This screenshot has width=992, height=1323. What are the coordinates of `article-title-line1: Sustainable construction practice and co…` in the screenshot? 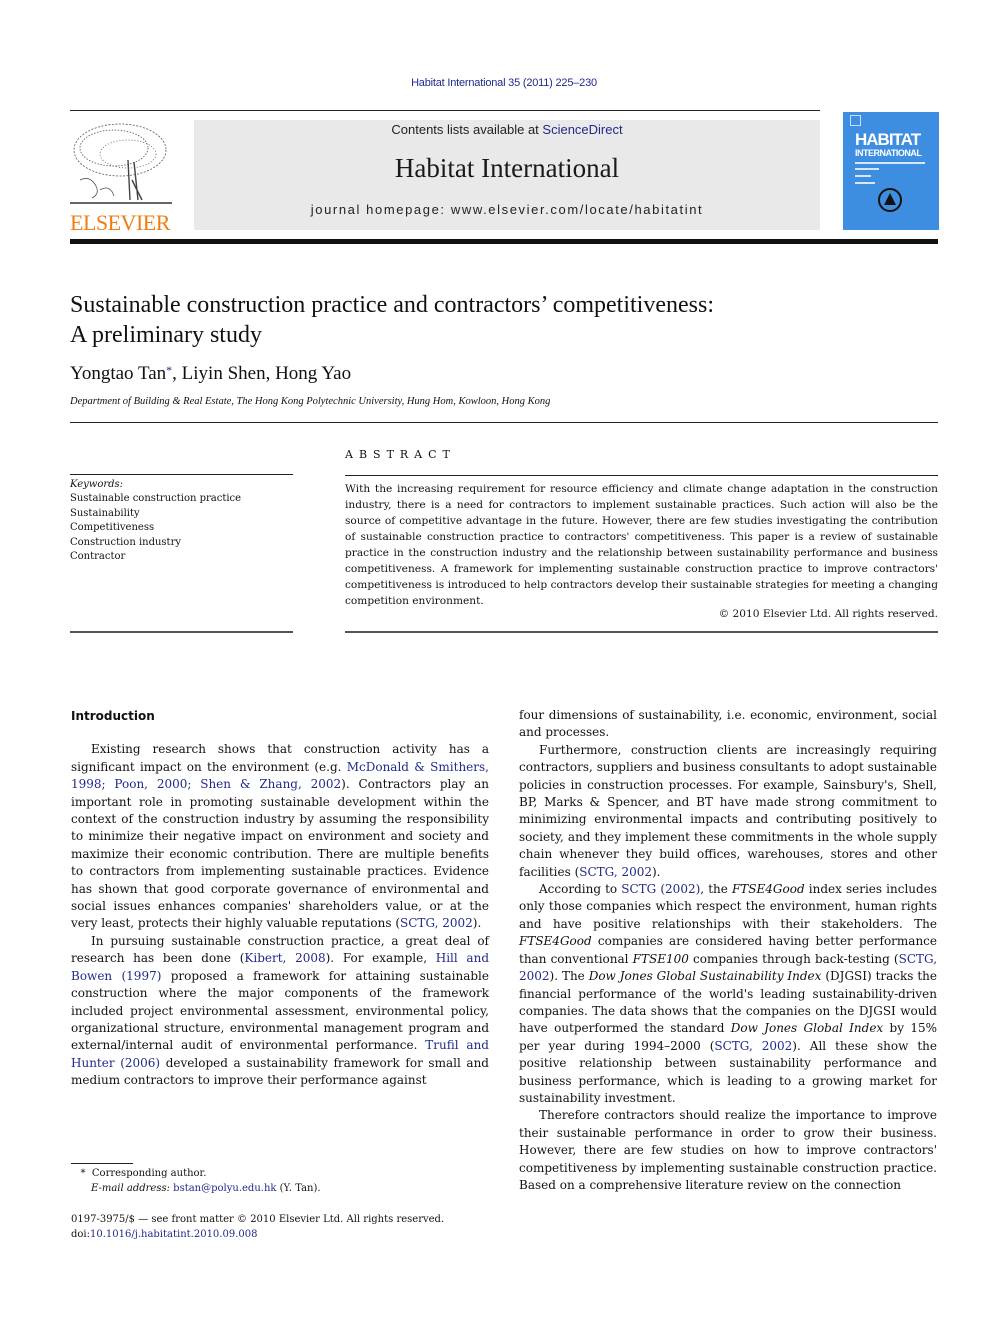 It's located at (392, 305).